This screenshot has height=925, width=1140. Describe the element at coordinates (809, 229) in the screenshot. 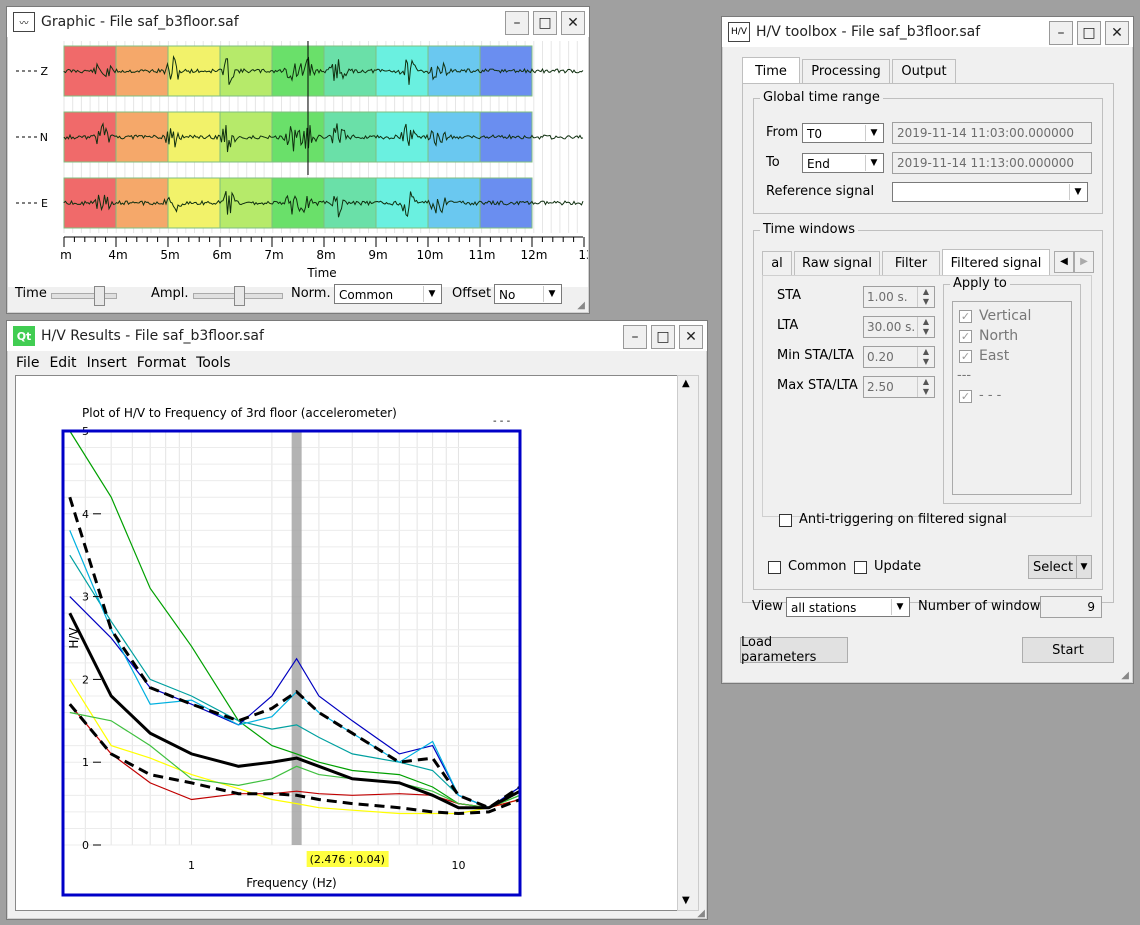

I see `time-windows-title: Time windows` at that location.